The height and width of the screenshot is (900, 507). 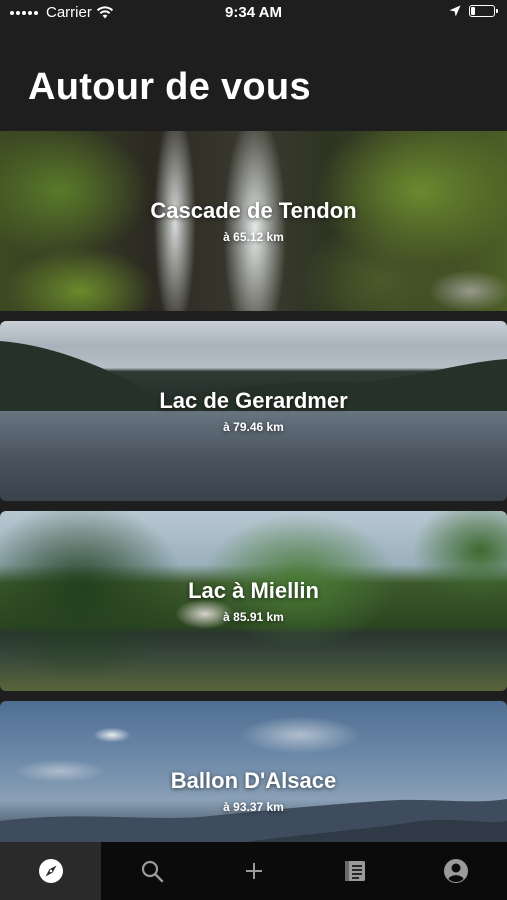 I want to click on status-bar: Carrier 9:34 AM, so click(x=253, y=13).